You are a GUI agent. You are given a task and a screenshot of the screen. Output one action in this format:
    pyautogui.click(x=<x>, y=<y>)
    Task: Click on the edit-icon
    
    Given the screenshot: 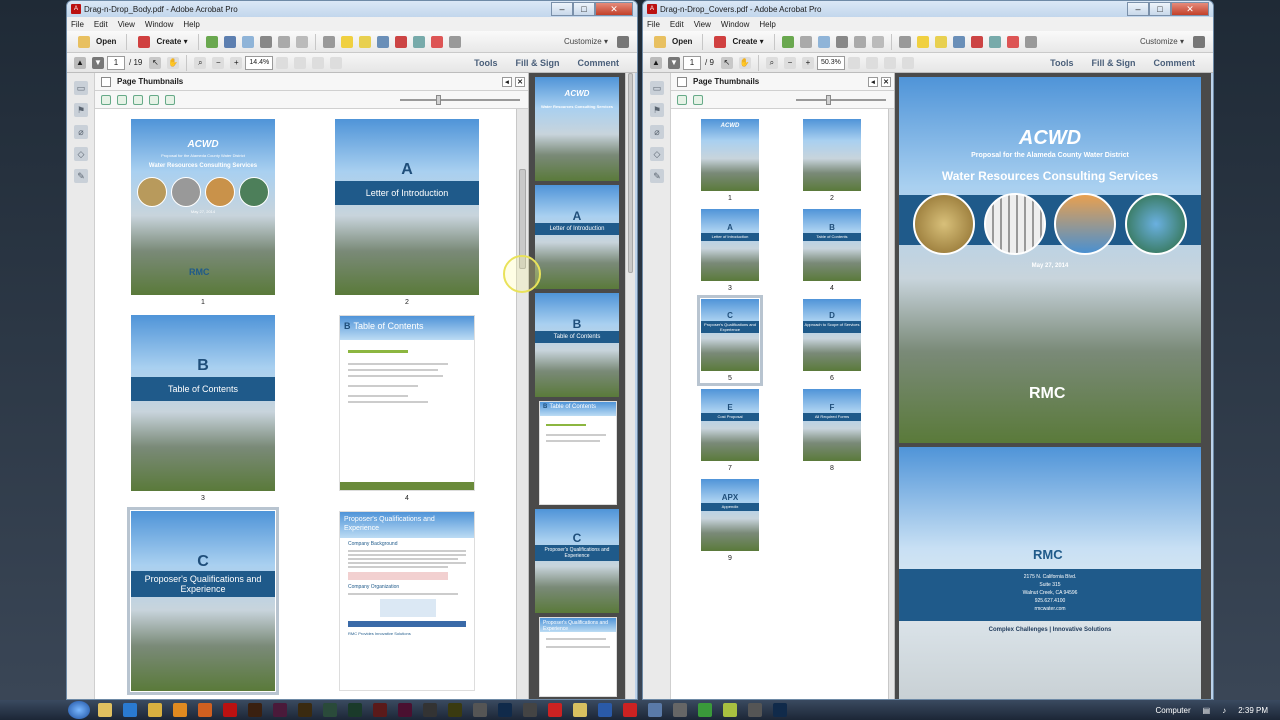 What is the action you would take?
    pyautogui.click(x=859, y=41)
    